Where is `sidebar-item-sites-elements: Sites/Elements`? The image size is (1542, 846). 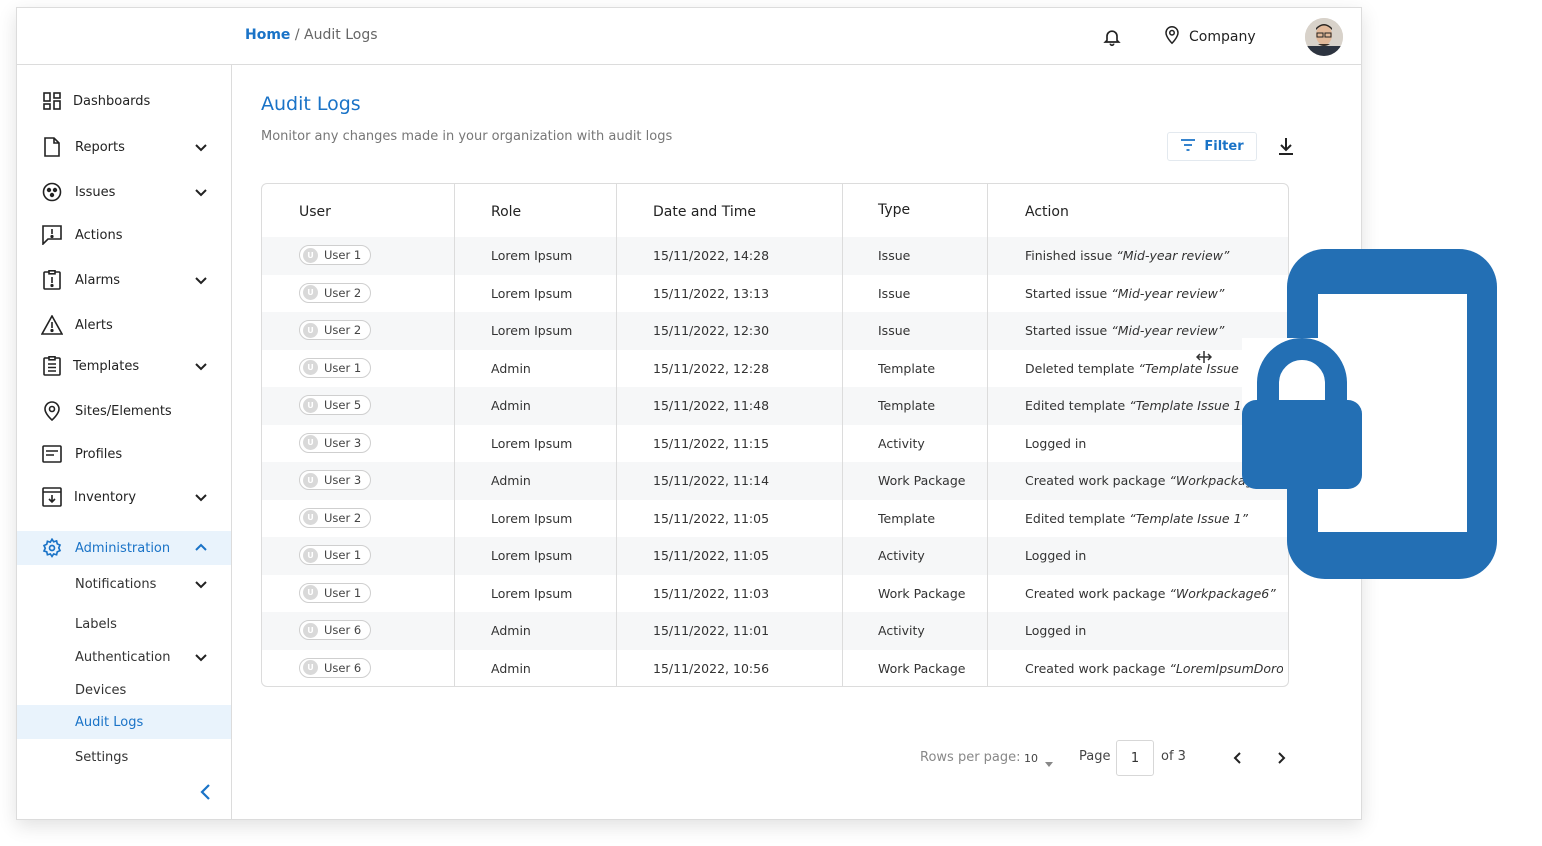 sidebar-item-sites-elements: Sites/Elements is located at coordinates (124, 411).